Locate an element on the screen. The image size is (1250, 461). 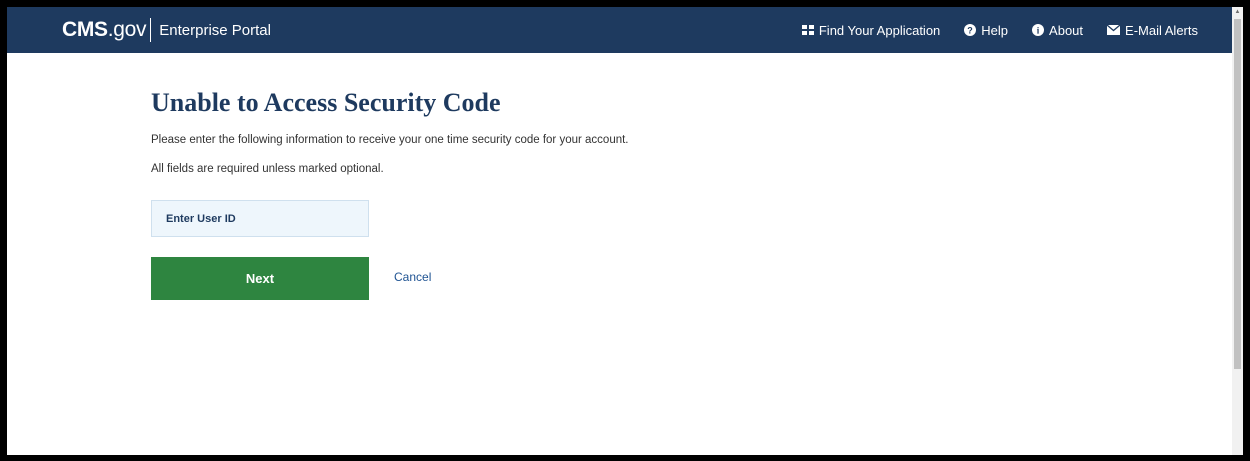
nav-find-your-application: Find Your Application is located at coordinates (871, 30).